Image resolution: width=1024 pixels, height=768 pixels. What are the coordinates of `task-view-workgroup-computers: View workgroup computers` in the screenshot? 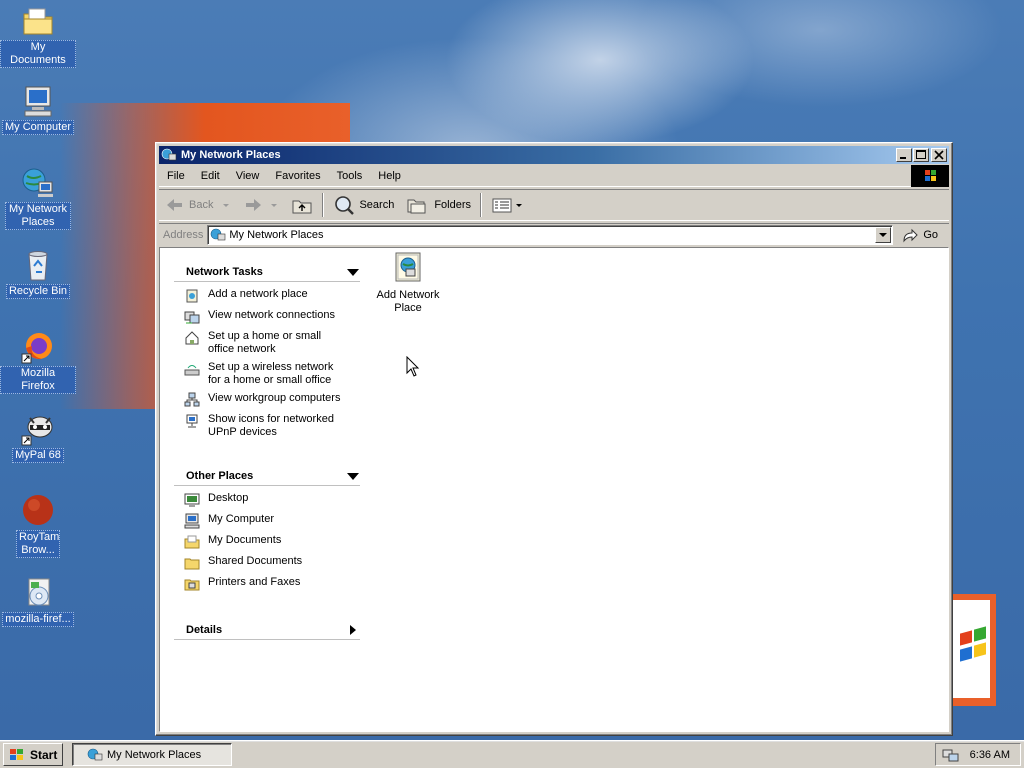 It's located at (272, 400).